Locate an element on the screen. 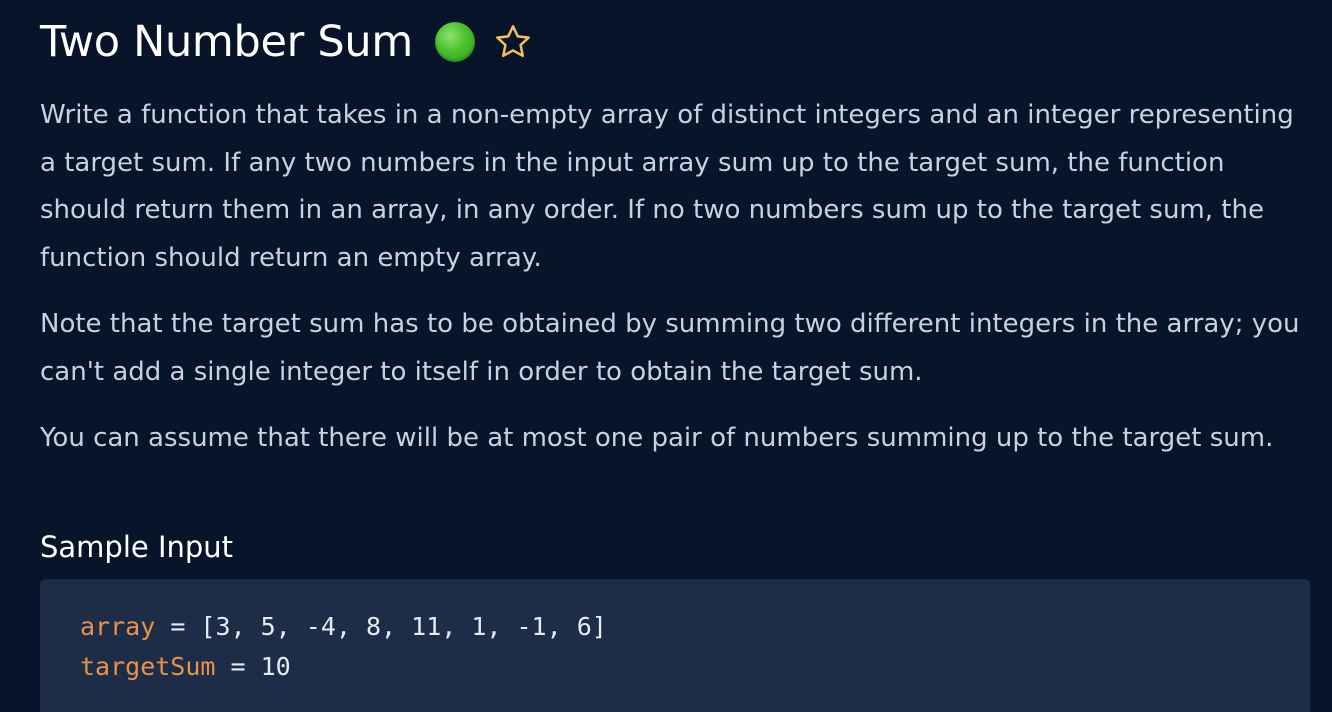 The image size is (1332, 712). sample-input-heading: Sample Input is located at coordinates (137, 546).